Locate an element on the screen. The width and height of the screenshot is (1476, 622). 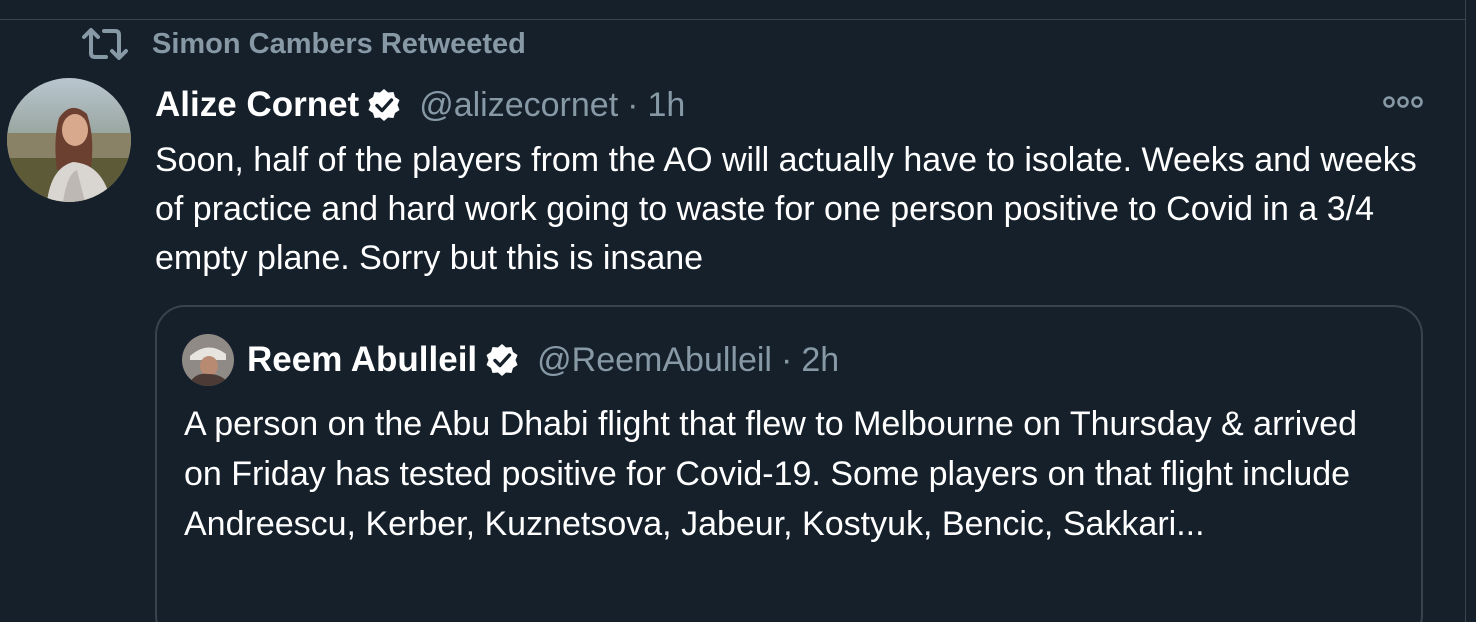
more-options-icon is located at coordinates (1404, 102).